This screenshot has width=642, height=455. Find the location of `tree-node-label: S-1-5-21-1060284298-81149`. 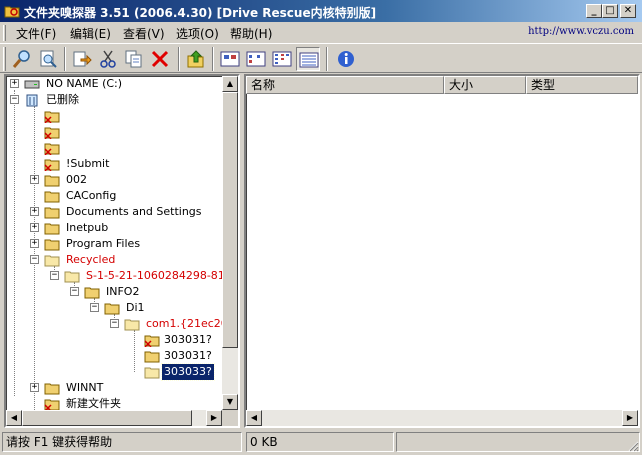

tree-node-label: S-1-5-21-1060284298-81149 is located at coordinates (163, 275).